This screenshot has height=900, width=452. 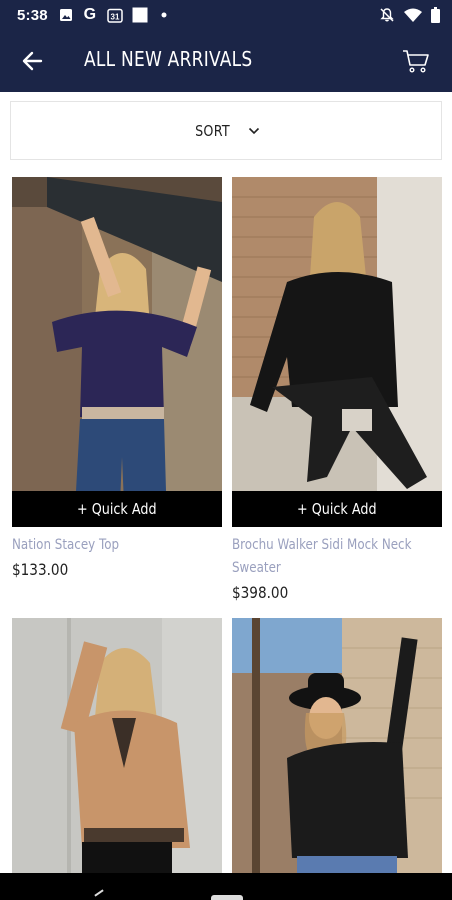 What do you see at coordinates (213, 130) in the screenshot?
I see `sort-label: SORT` at bounding box center [213, 130].